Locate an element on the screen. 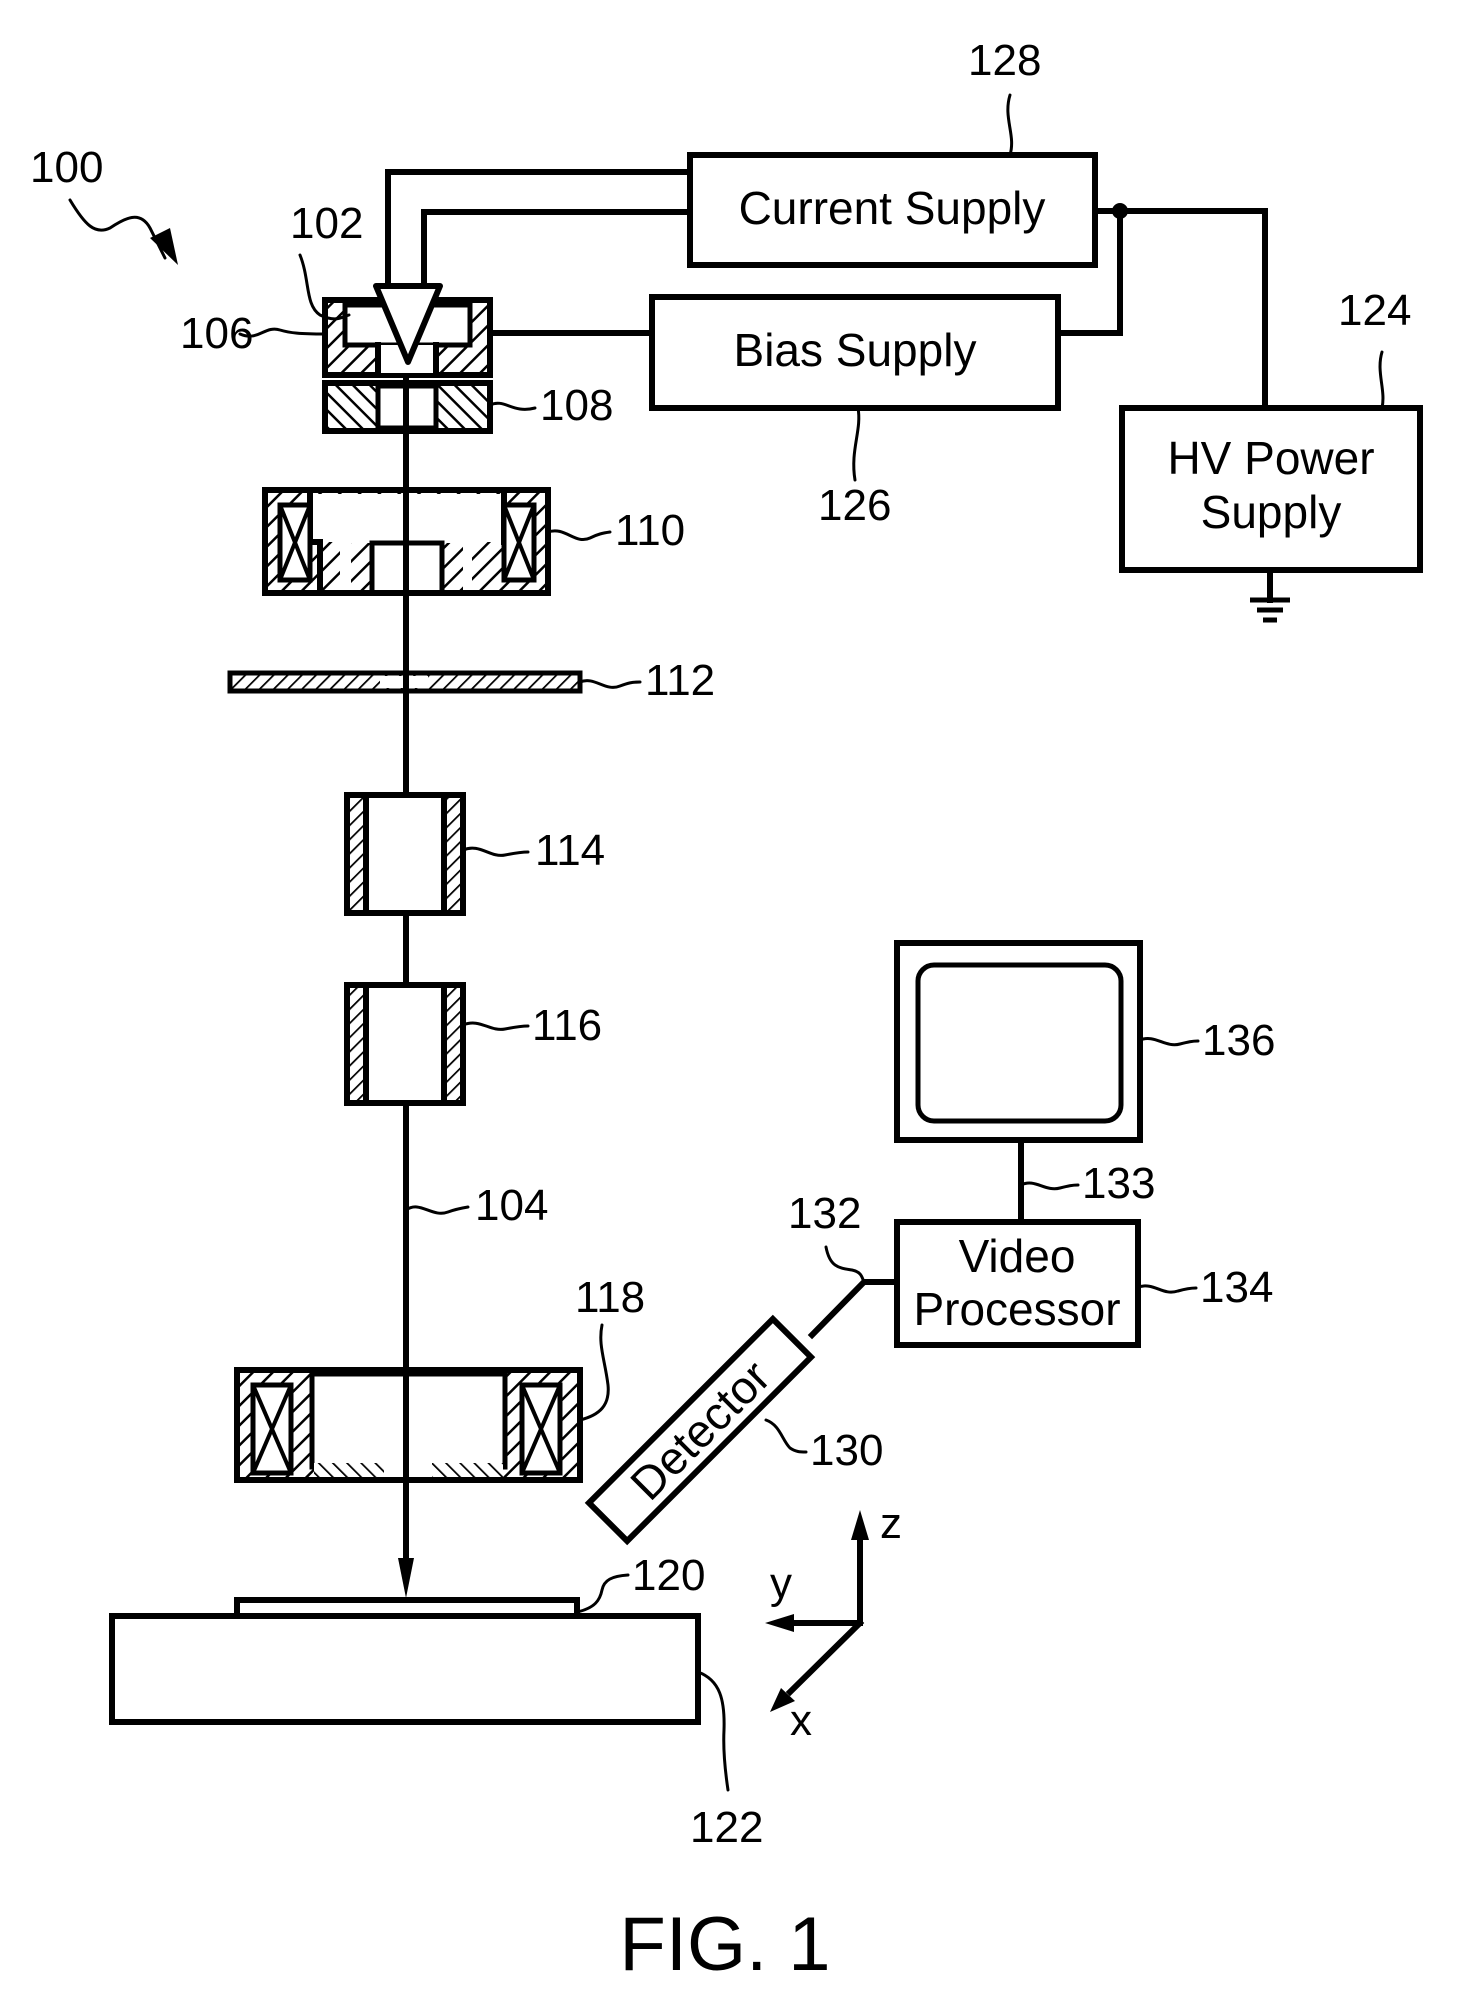 The image size is (1475, 2002). video-processor: Video Processor is located at coordinates (1017, 1283).